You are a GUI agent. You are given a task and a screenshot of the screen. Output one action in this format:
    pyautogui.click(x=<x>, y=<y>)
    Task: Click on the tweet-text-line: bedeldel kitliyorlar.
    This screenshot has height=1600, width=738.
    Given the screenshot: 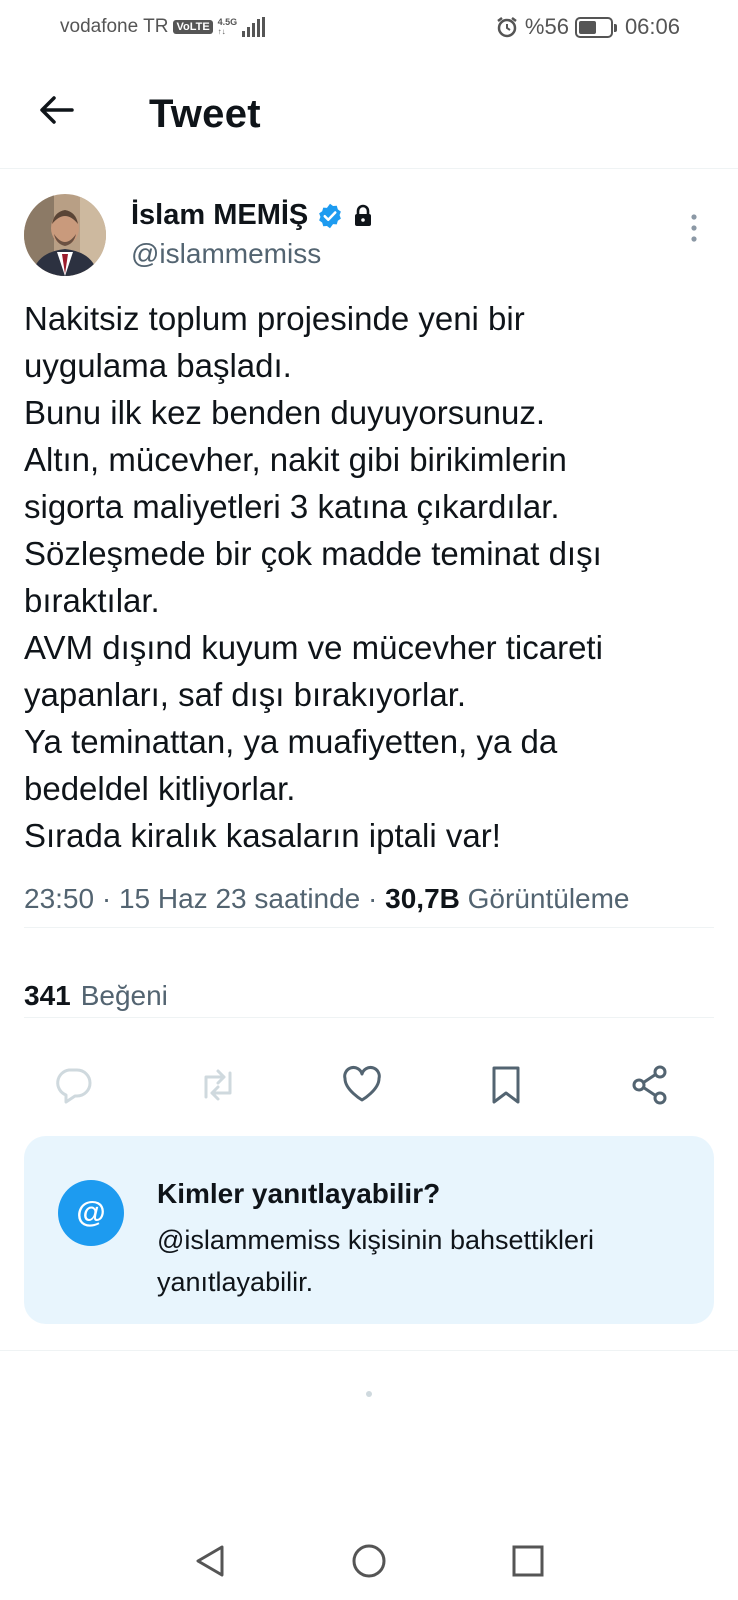 What is the action you would take?
    pyautogui.click(x=160, y=788)
    